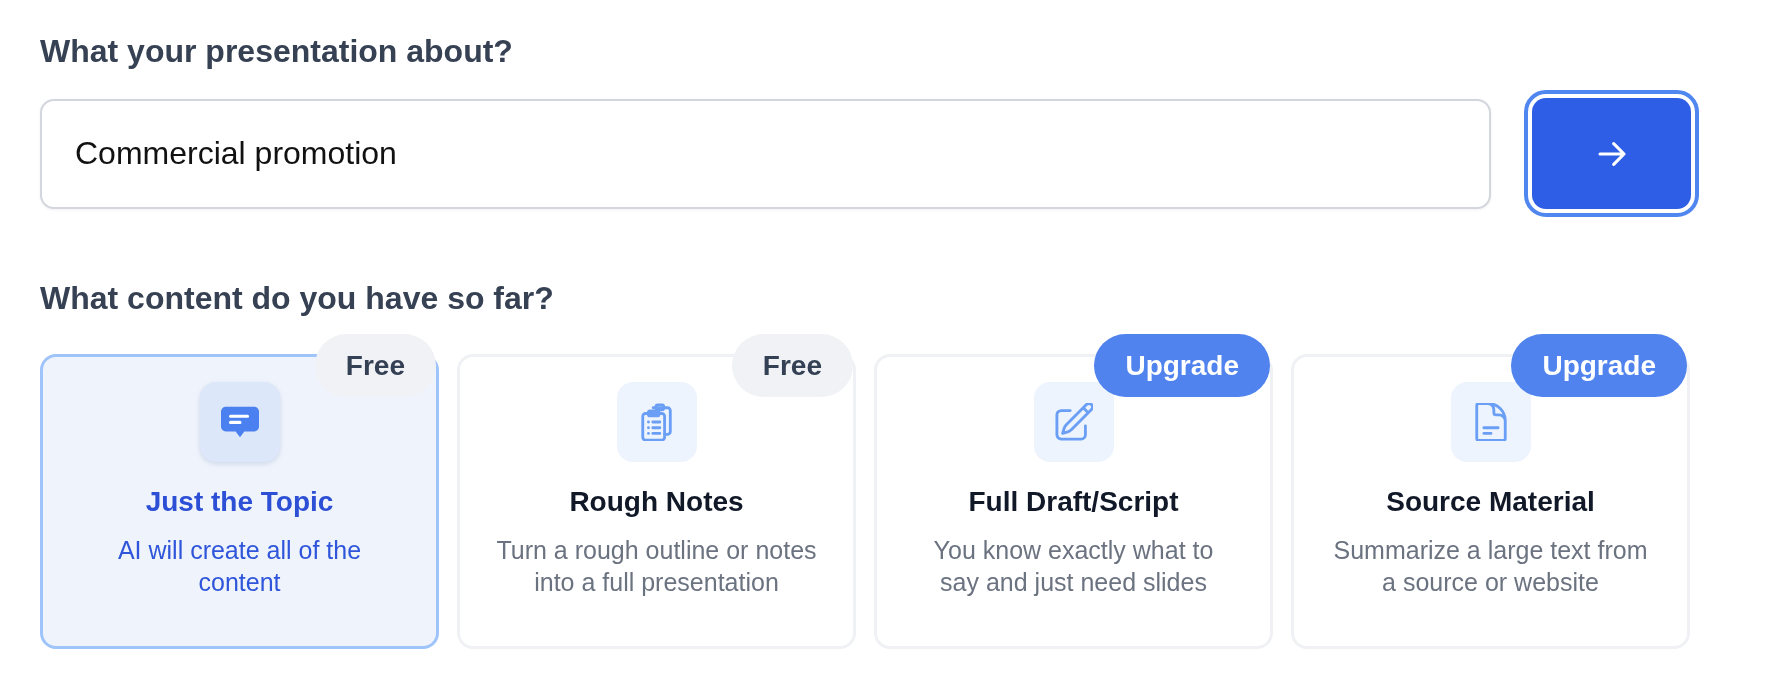 This screenshot has width=1782, height=676. I want to click on clipboard-list-icon, so click(656, 422).